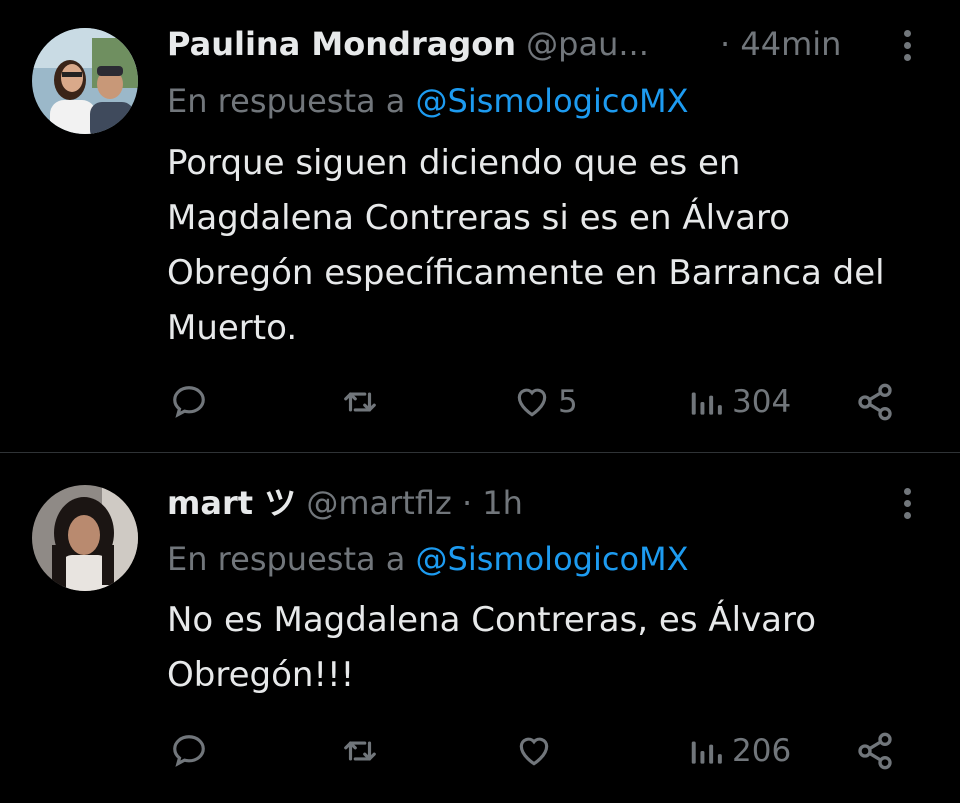  I want to click on action-bar: 5 304, so click(480, 402).